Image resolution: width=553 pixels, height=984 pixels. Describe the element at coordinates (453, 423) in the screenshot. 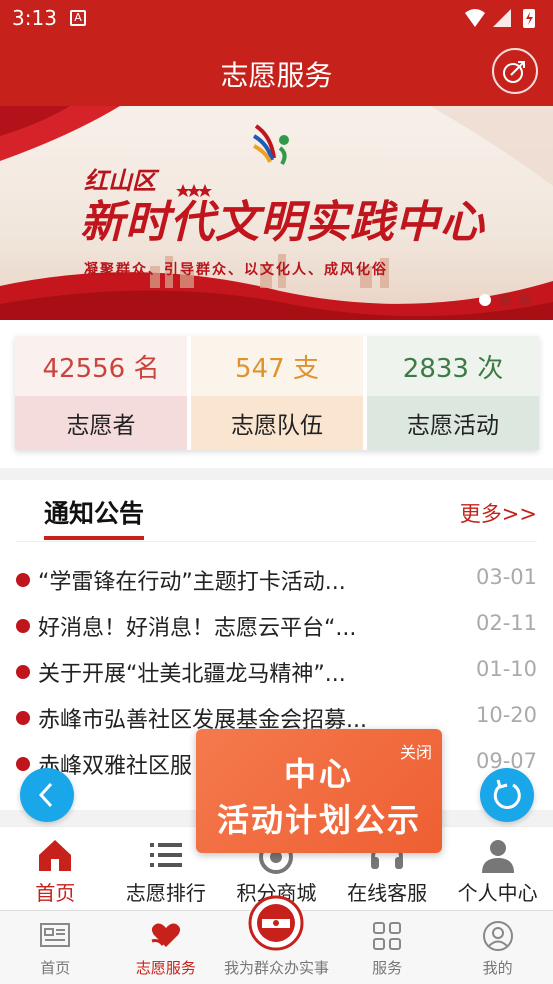

I see `stat-label: 志愿活动` at that location.